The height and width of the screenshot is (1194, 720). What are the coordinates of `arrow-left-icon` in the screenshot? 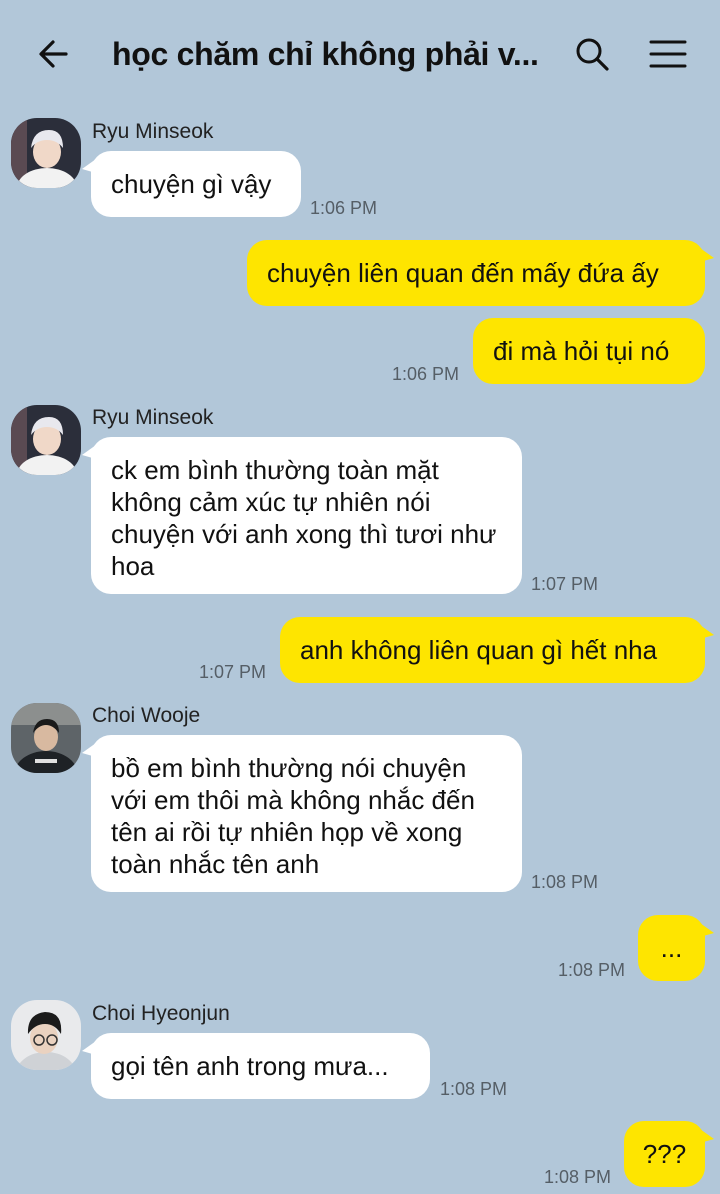 It's located at (53, 54).